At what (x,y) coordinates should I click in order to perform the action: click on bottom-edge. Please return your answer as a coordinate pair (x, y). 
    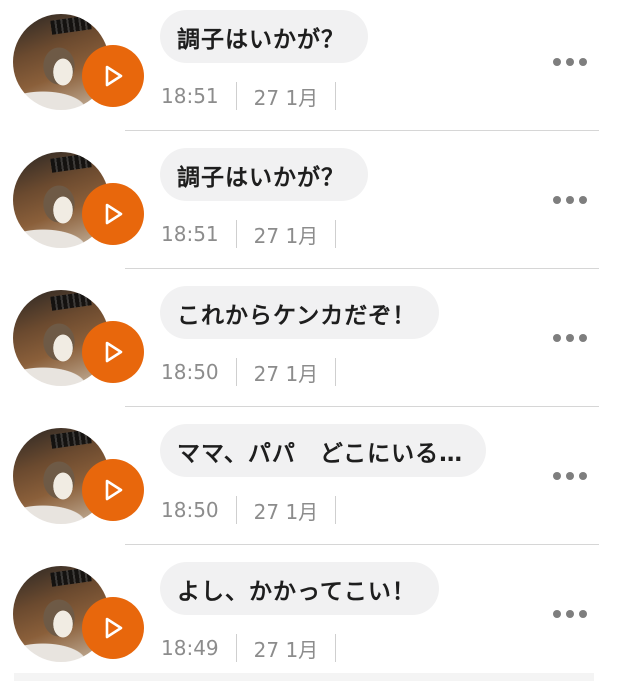
    Looking at the image, I should click on (304, 677).